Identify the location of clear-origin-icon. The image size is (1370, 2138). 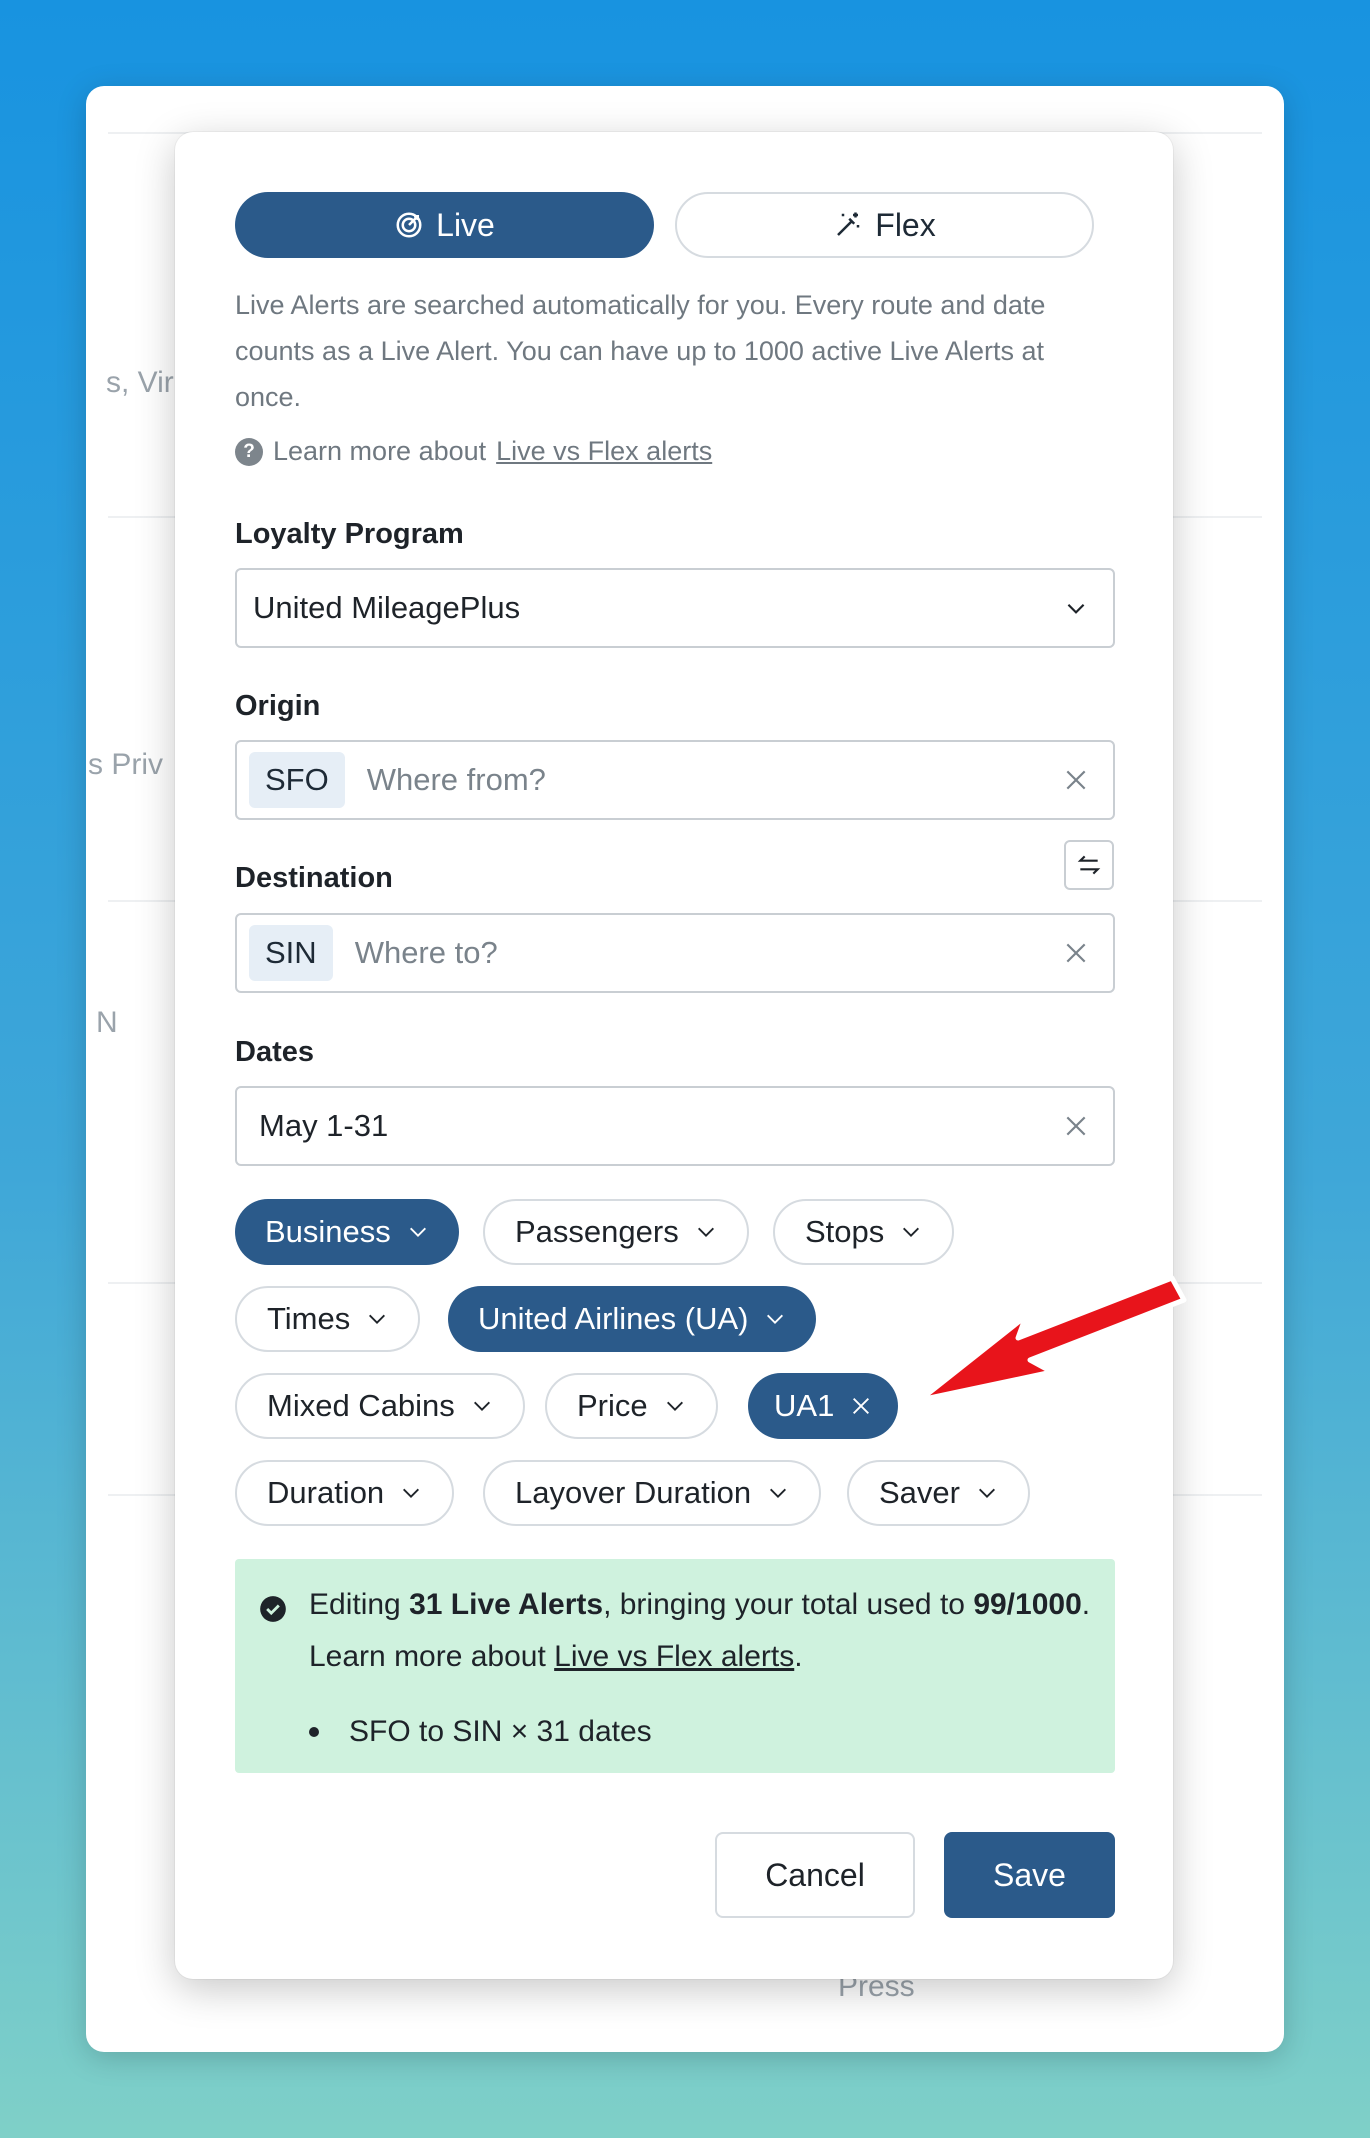
(1076, 780).